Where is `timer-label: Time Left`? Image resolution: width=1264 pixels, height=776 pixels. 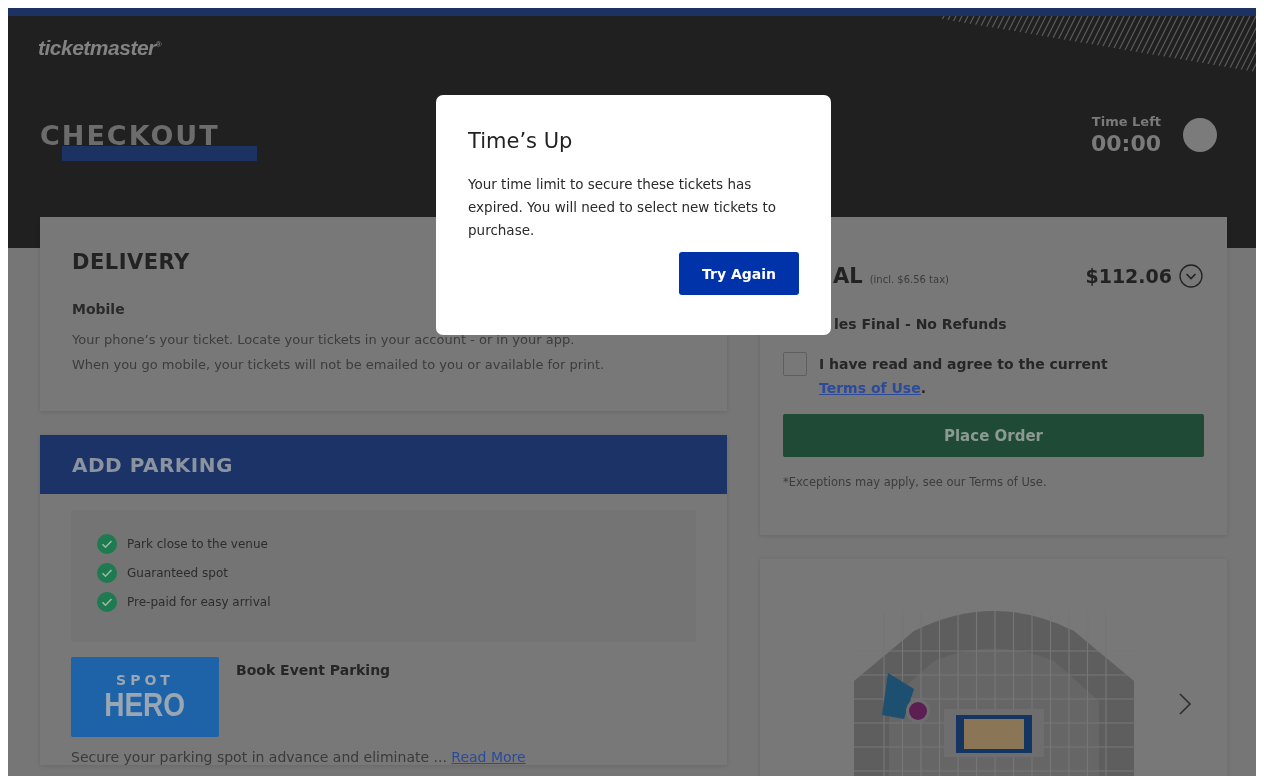
timer-label: Time Left is located at coordinates (1125, 121).